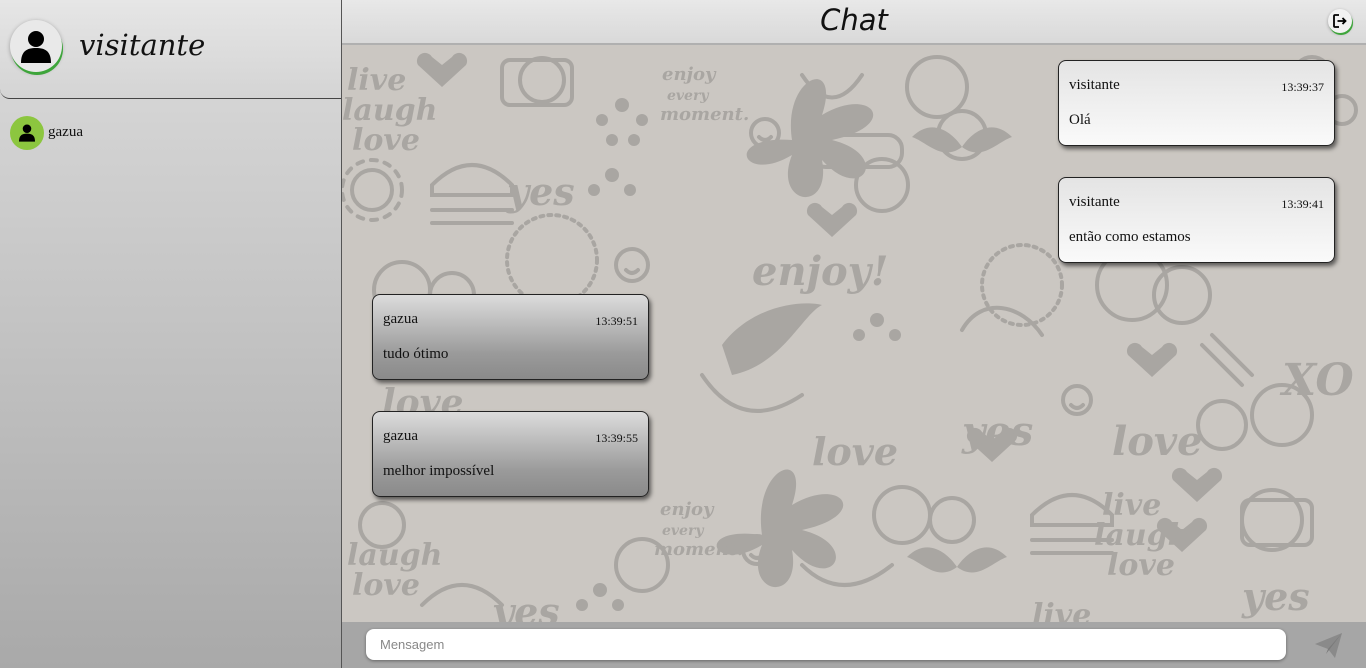 This screenshot has height=668, width=1366. What do you see at coordinates (1316, 380) in the screenshot?
I see `svg-text: XO` at bounding box center [1316, 380].